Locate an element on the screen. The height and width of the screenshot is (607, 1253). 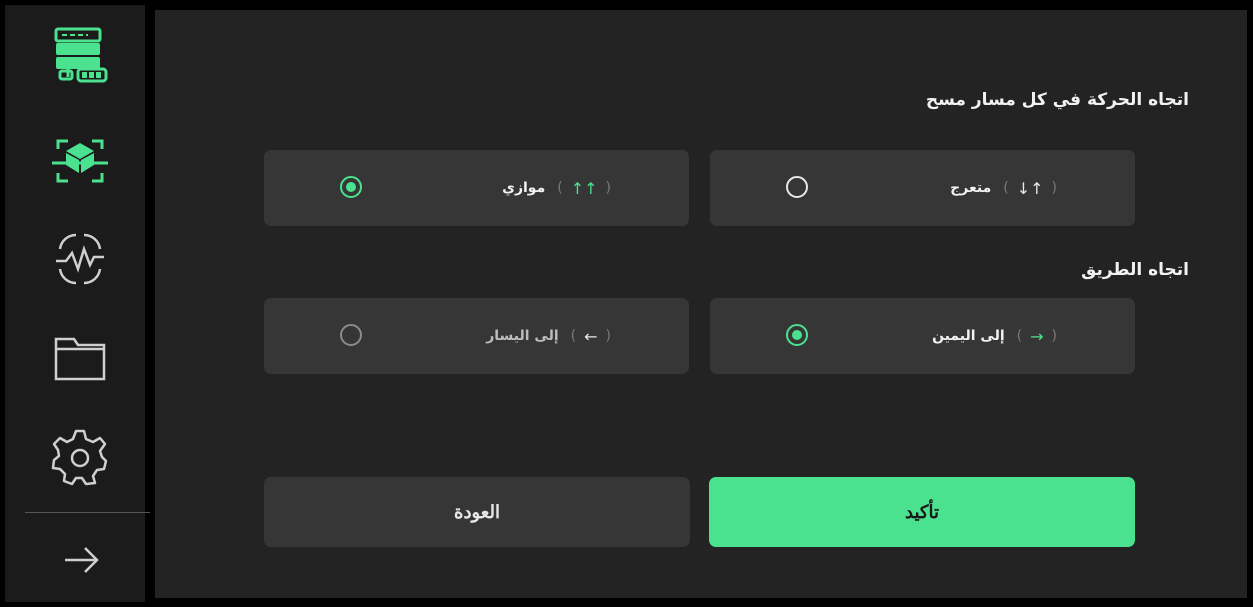
server-battery-icon is located at coordinates (80, 55).